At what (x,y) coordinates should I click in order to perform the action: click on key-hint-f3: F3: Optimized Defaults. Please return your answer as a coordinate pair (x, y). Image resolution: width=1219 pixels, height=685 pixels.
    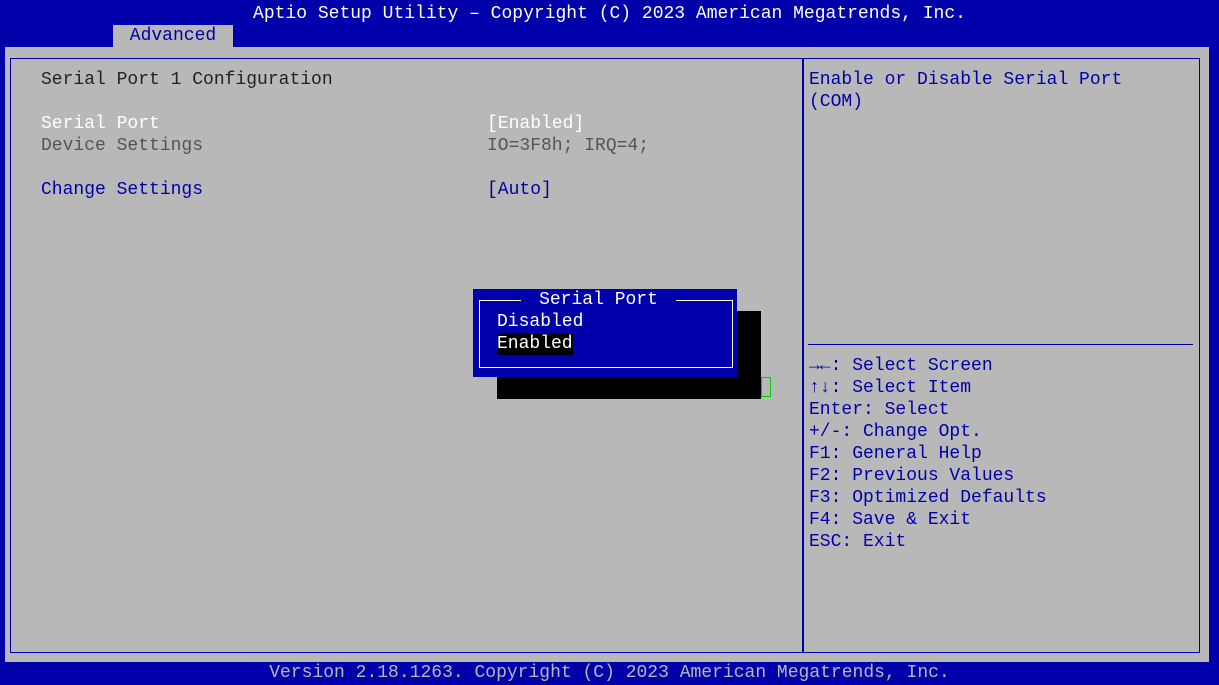
    Looking at the image, I should click on (928, 498).